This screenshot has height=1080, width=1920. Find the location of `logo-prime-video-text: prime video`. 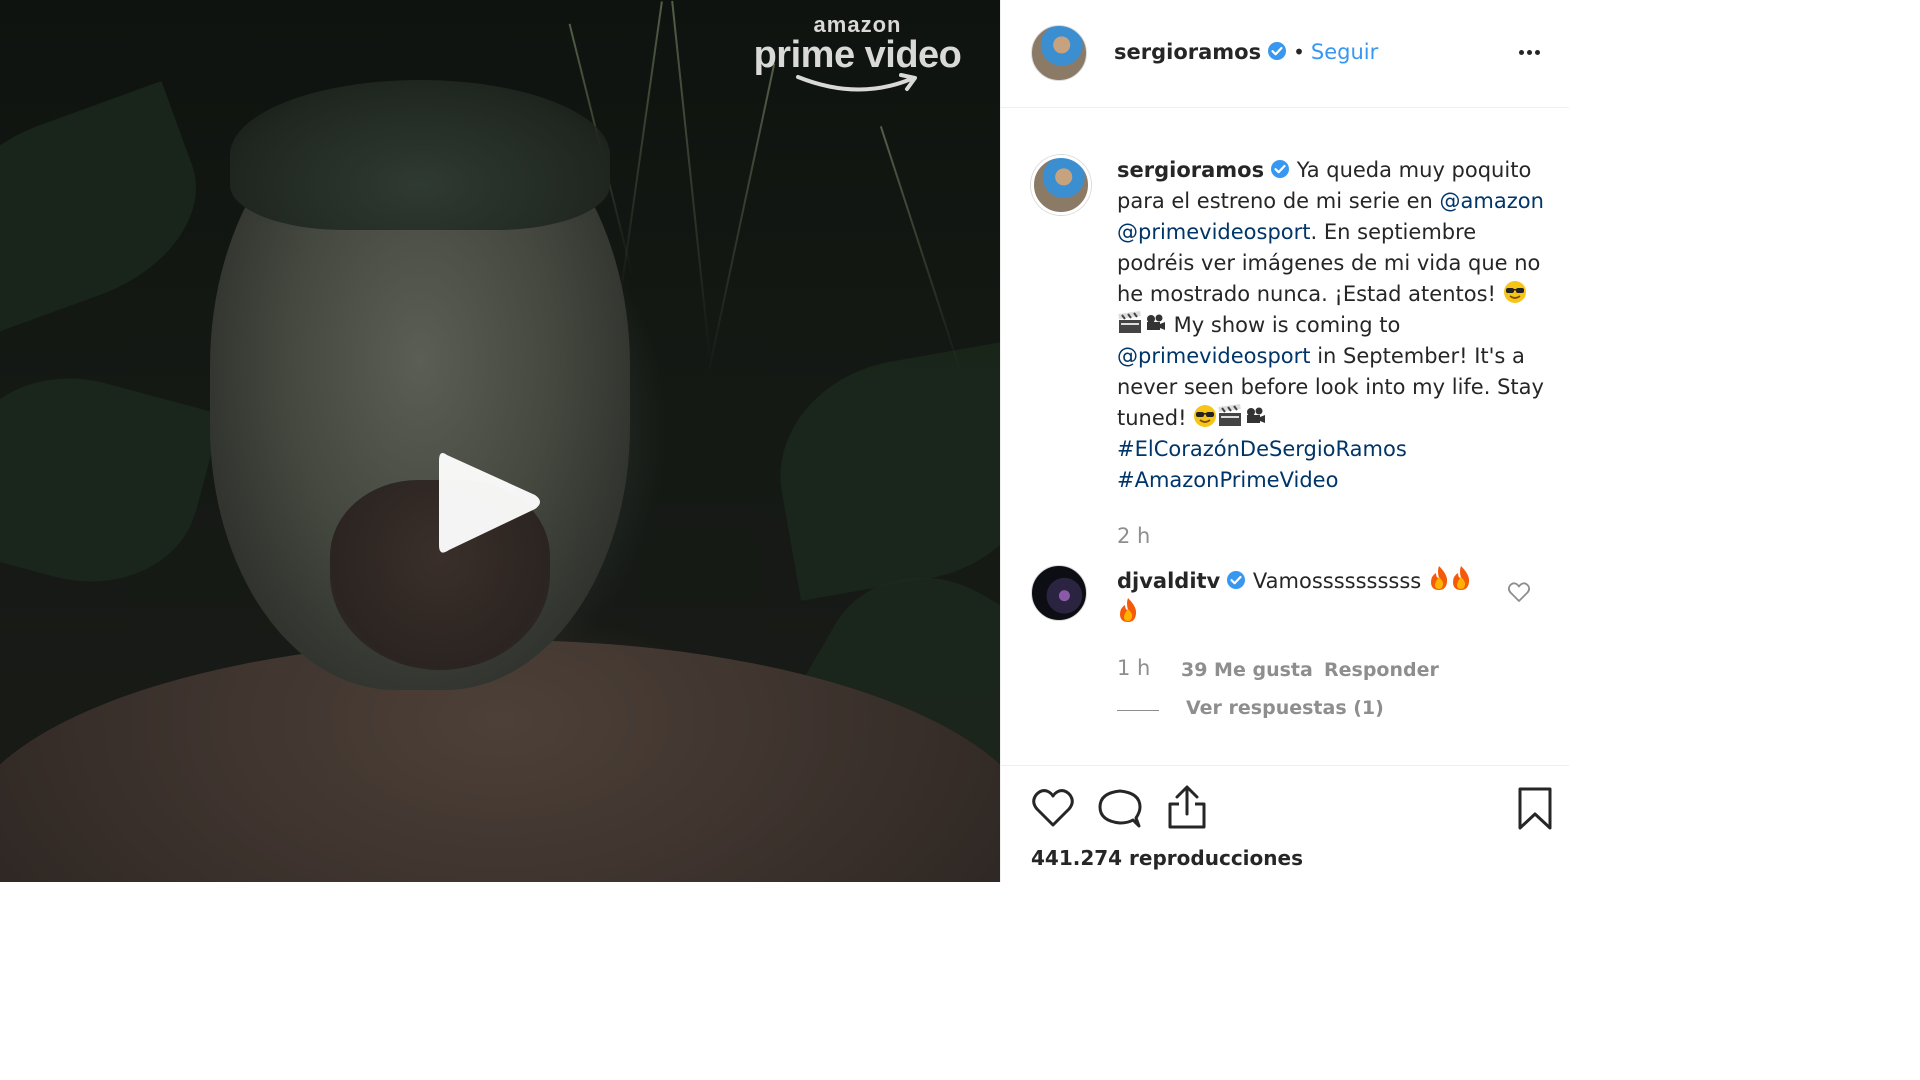

logo-prime-video-text: prime video is located at coordinates (857, 55).